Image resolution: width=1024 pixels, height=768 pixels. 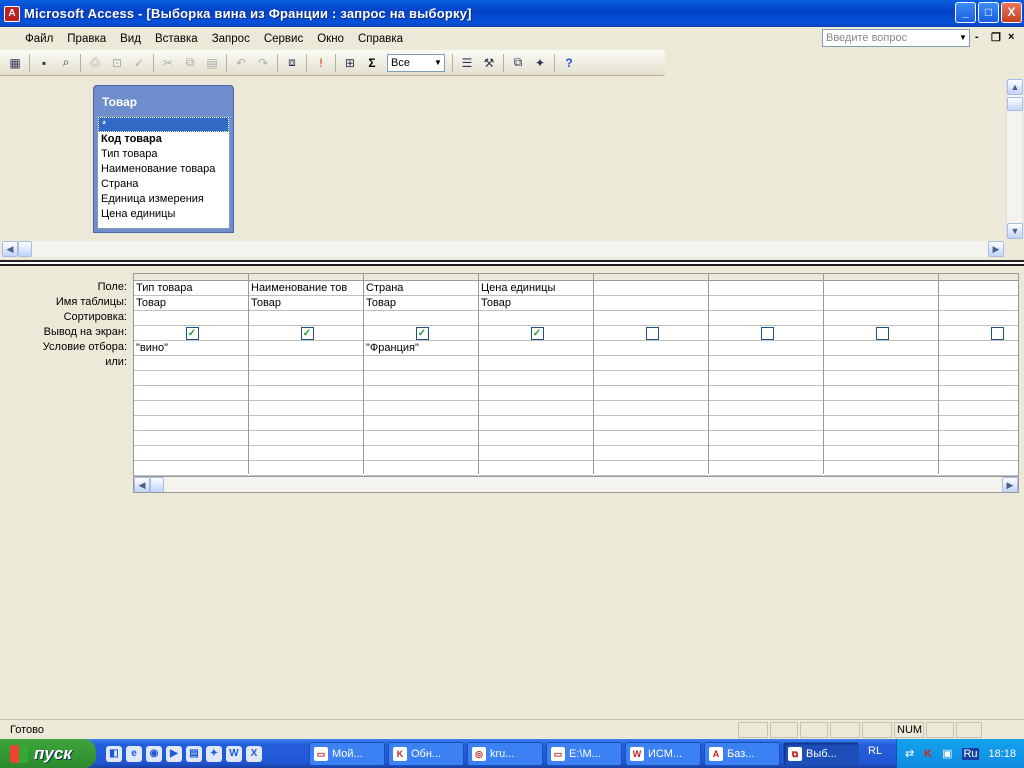 I want to click on grid-cell-table, so click(x=881, y=303).